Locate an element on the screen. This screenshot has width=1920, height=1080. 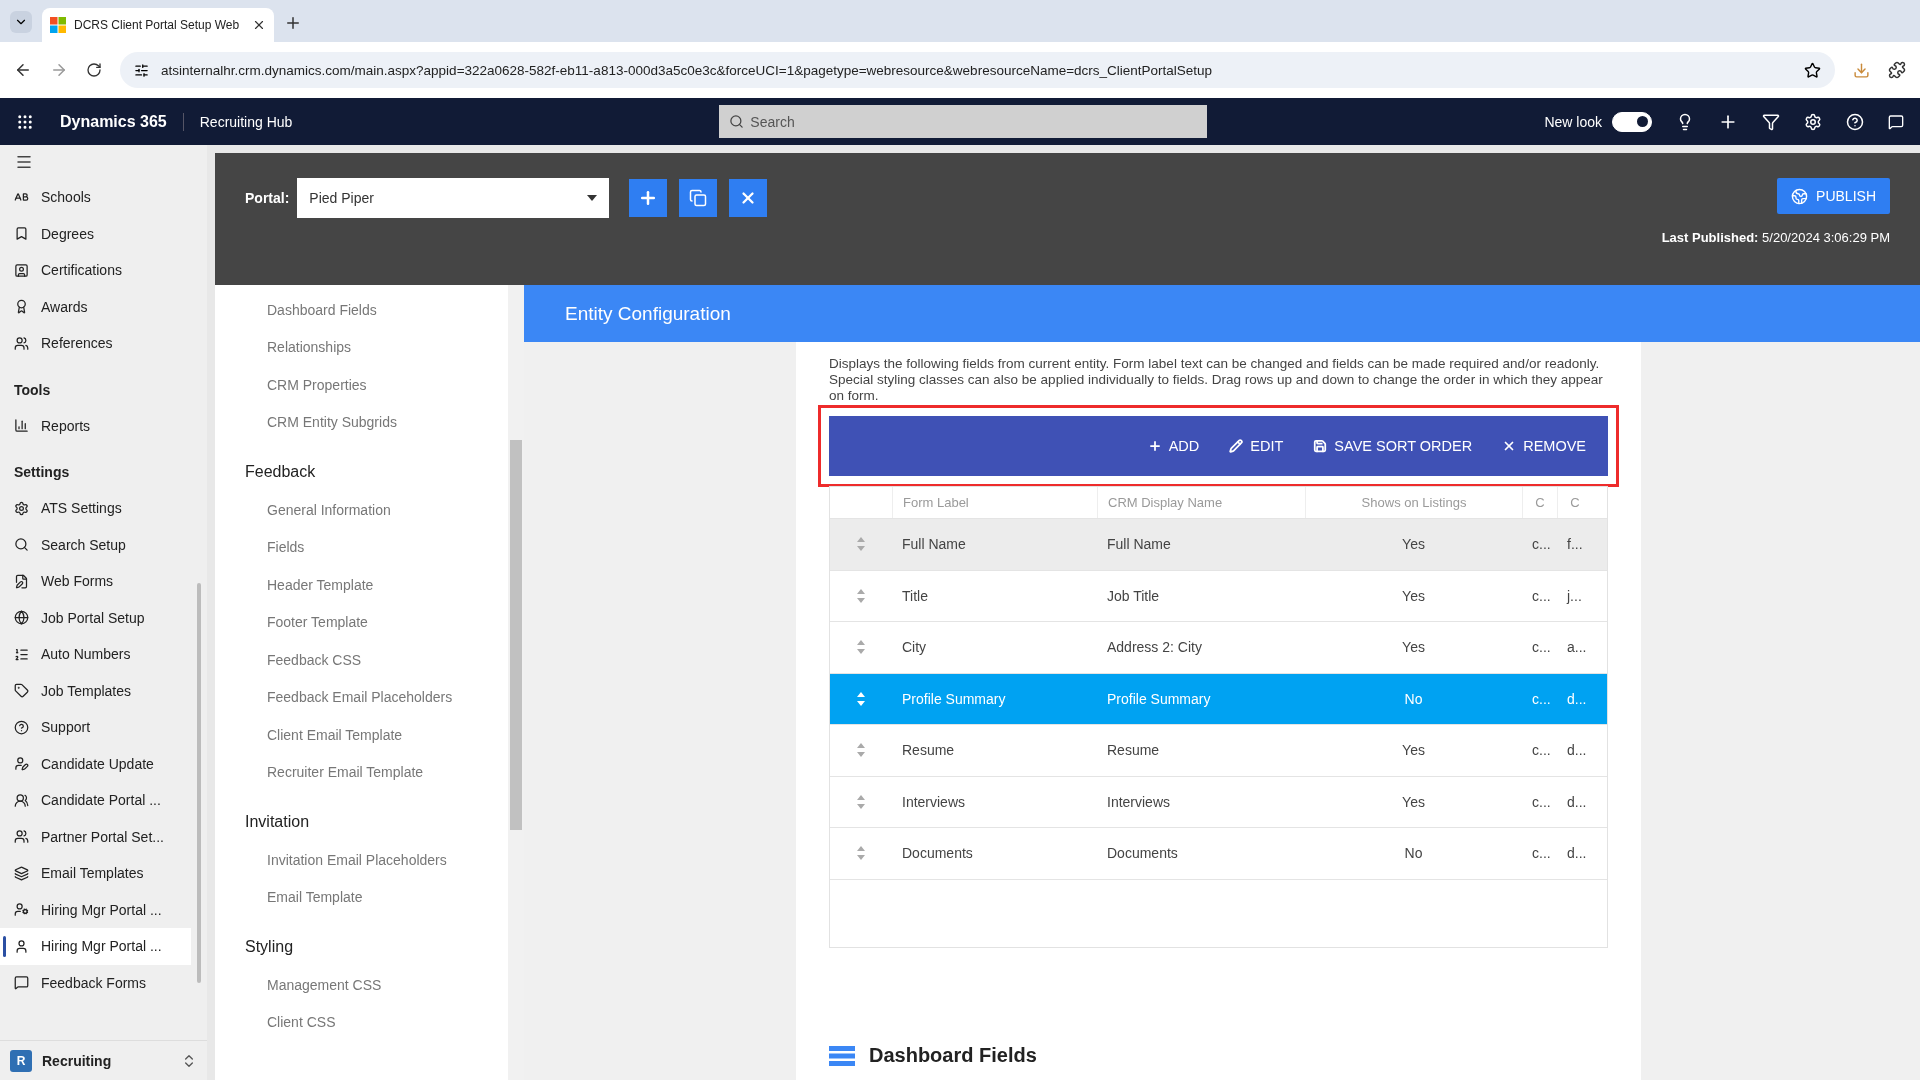
download-icon is located at coordinates (1861, 70).